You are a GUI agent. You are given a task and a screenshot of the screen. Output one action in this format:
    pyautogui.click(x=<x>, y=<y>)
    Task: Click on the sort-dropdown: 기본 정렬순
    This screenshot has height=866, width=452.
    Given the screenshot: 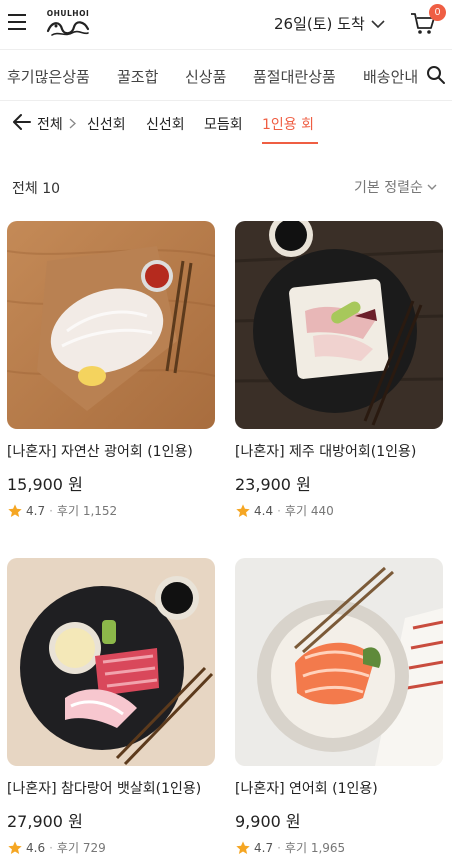 What is the action you would take?
    pyautogui.click(x=395, y=187)
    